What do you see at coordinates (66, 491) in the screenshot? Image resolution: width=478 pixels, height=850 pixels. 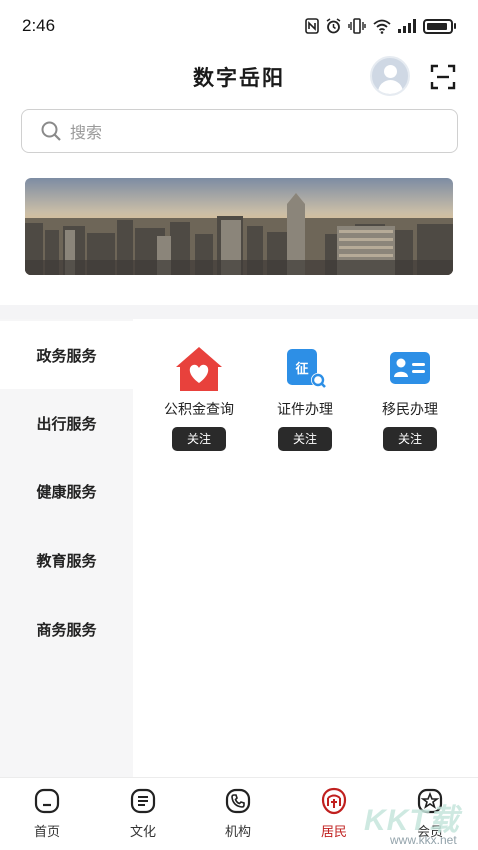 I see `category-item-health: 健康服务` at bounding box center [66, 491].